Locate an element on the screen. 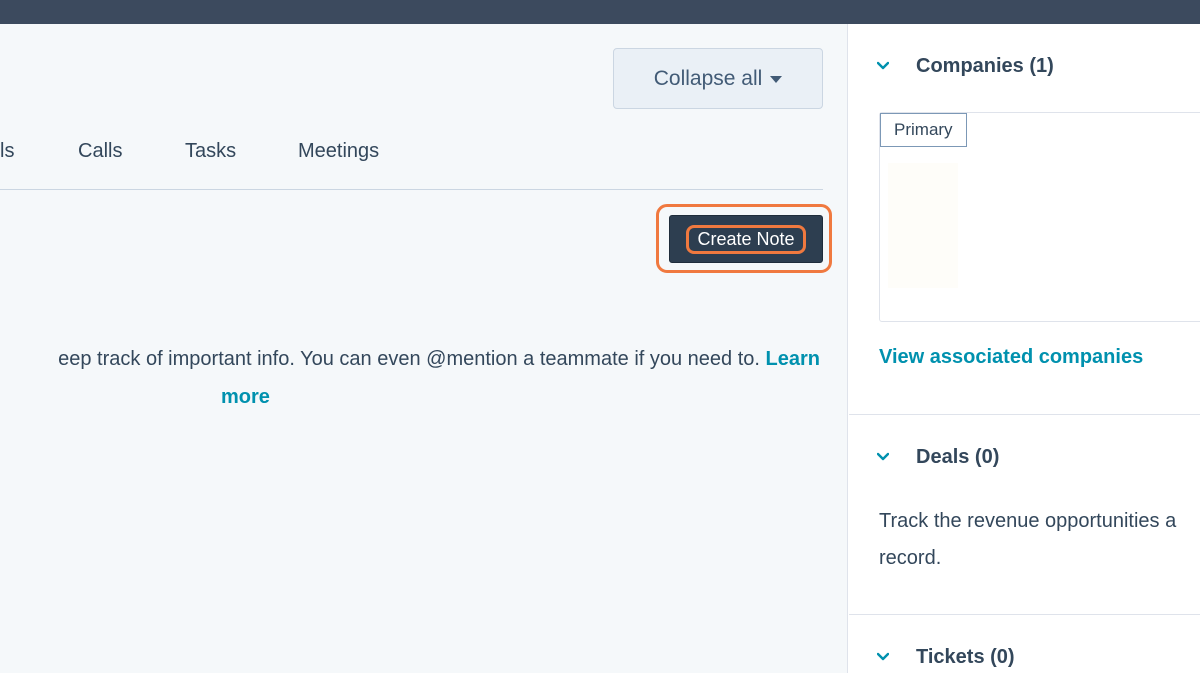 This screenshot has width=1200, height=677. tickets-title: Tickets (0) is located at coordinates (965, 656).